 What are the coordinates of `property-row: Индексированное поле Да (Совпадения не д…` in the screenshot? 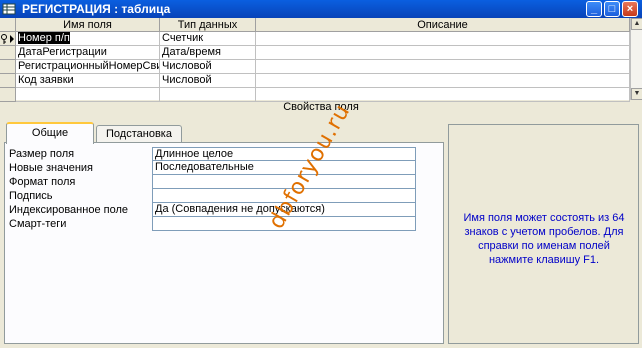 It's located at (225, 210).